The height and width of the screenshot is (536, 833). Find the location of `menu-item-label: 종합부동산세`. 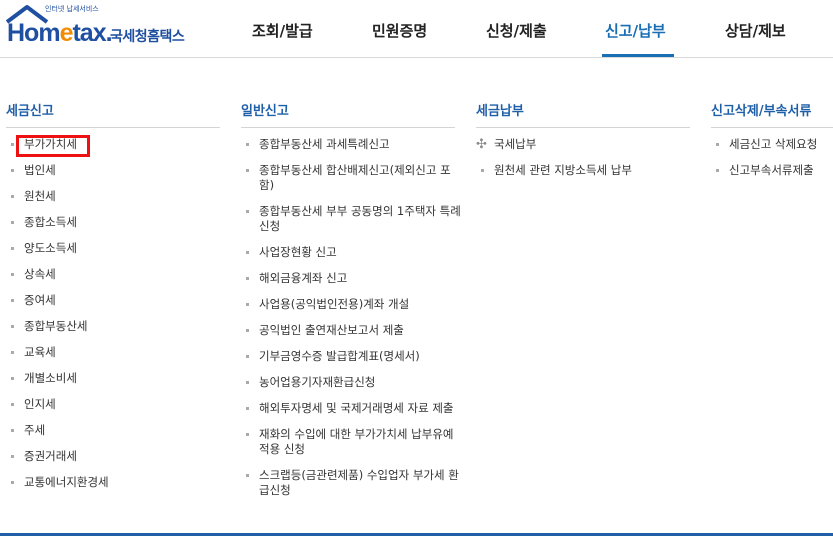

menu-item-label: 종합부동산세 is located at coordinates (56, 326).